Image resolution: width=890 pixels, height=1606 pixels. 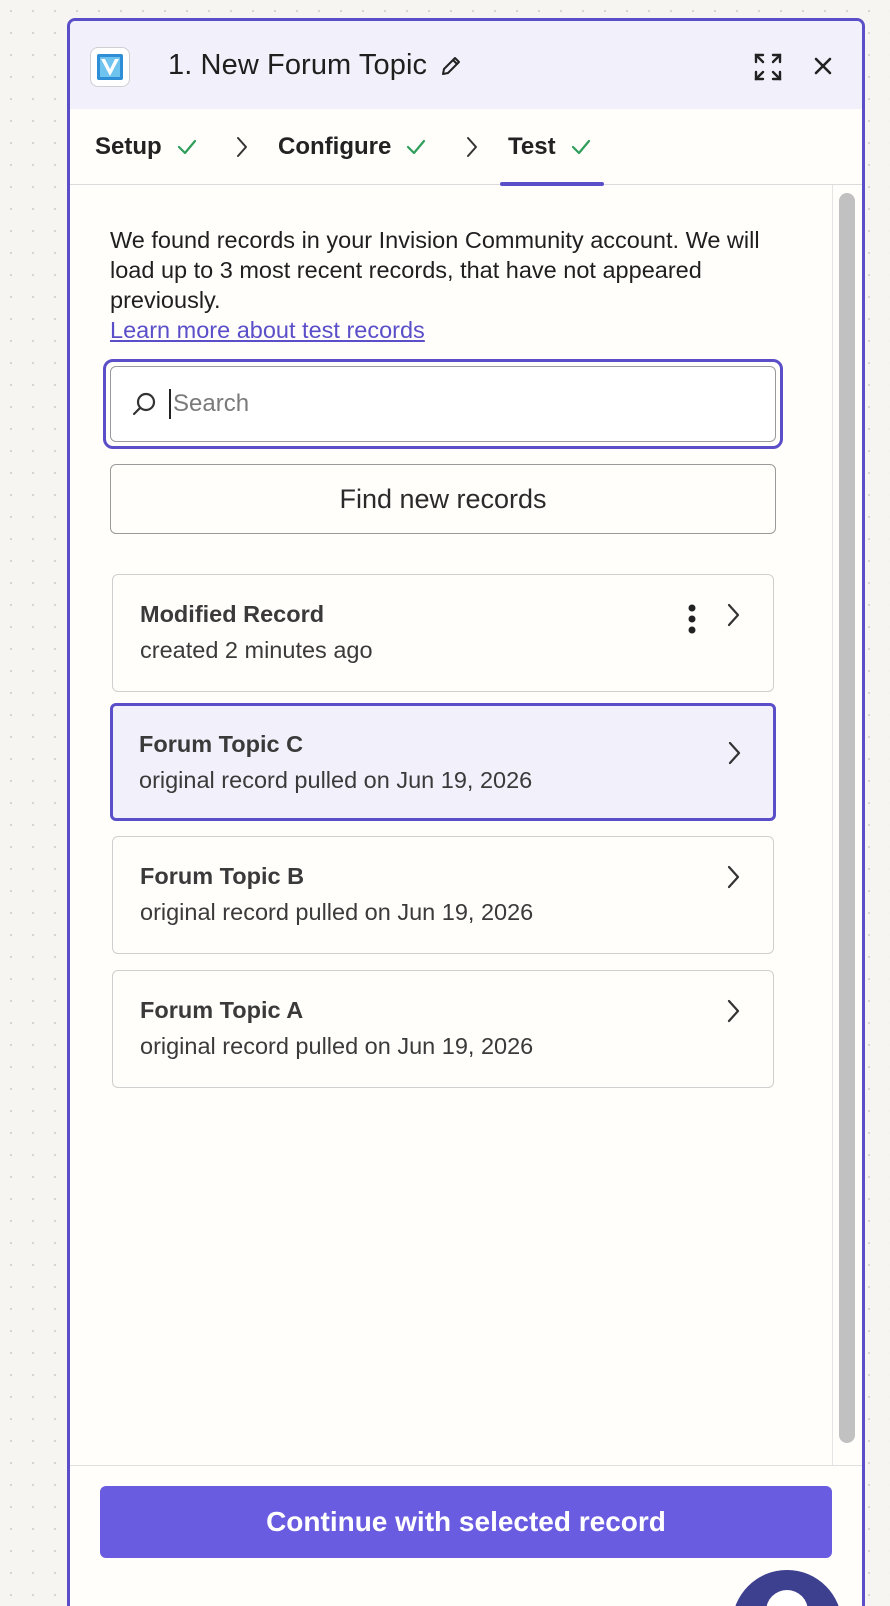 I want to click on search-field-focus-ring, so click(x=443, y=404).